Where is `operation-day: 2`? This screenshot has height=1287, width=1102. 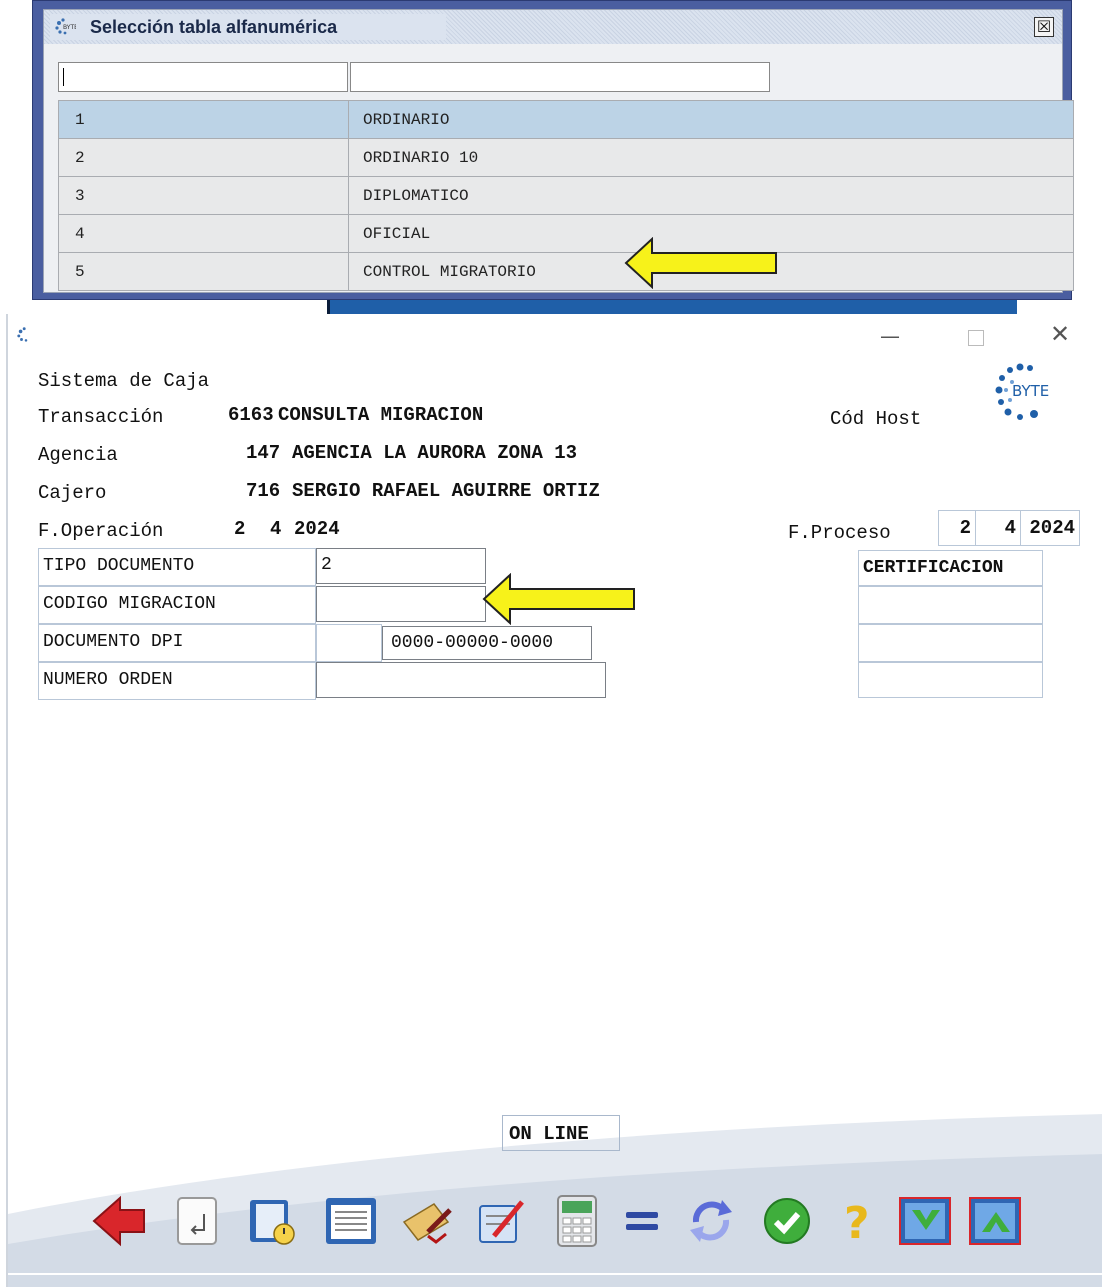
operation-day: 2 is located at coordinates (240, 529).